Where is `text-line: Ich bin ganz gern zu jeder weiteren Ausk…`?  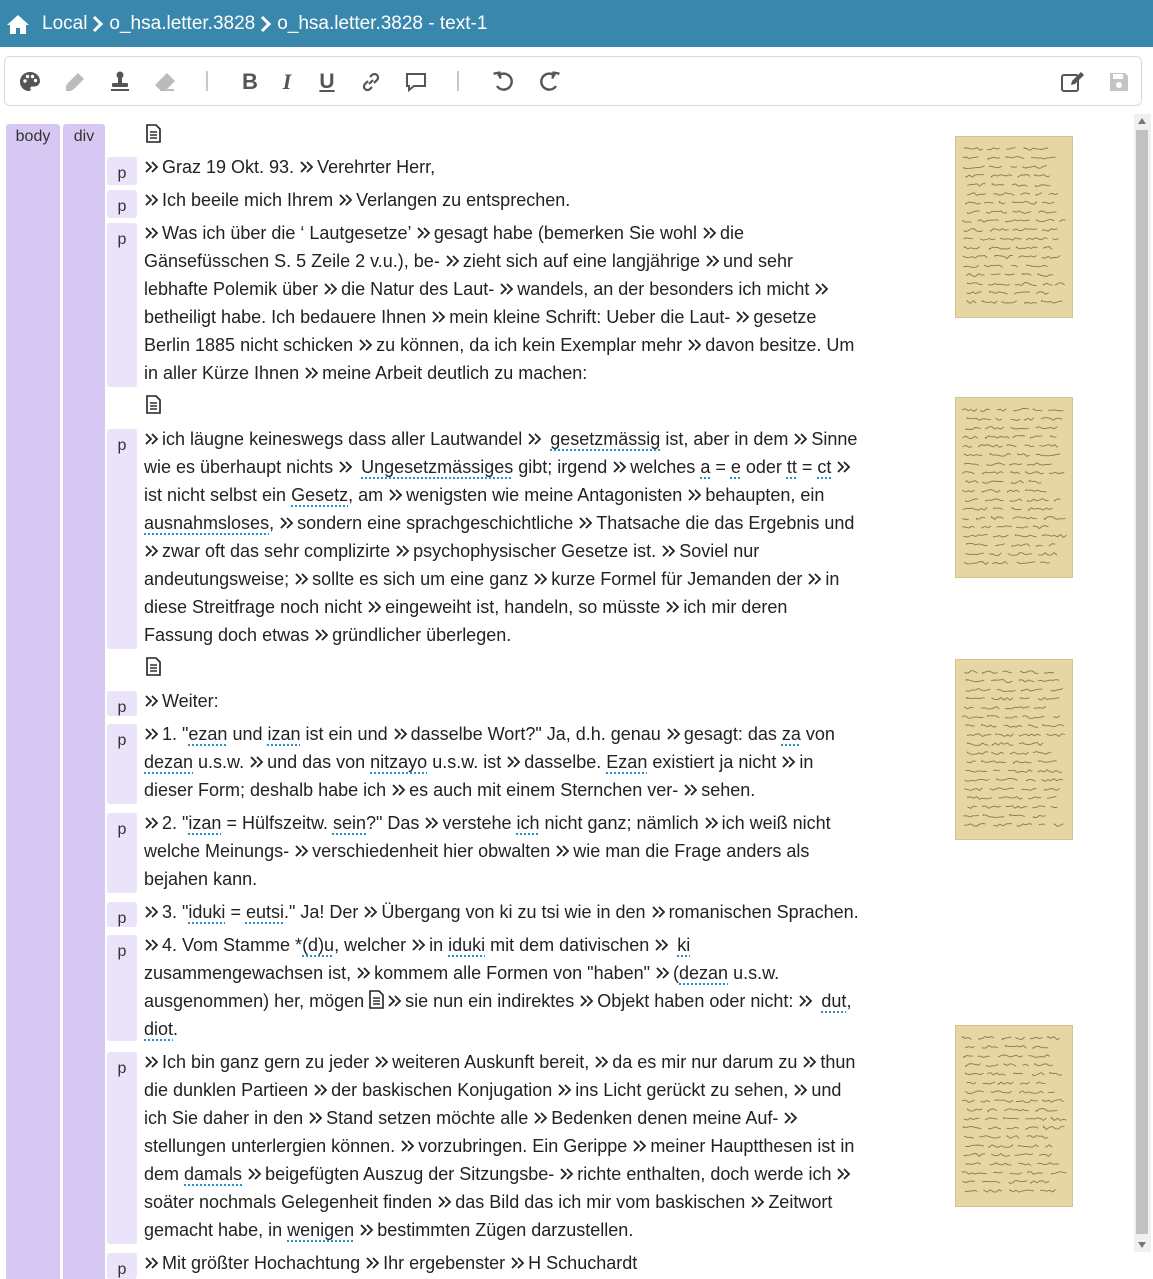 text-line: Ich bin ganz gern zu jeder weiteren Ausk… is located at coordinates (499, 1062).